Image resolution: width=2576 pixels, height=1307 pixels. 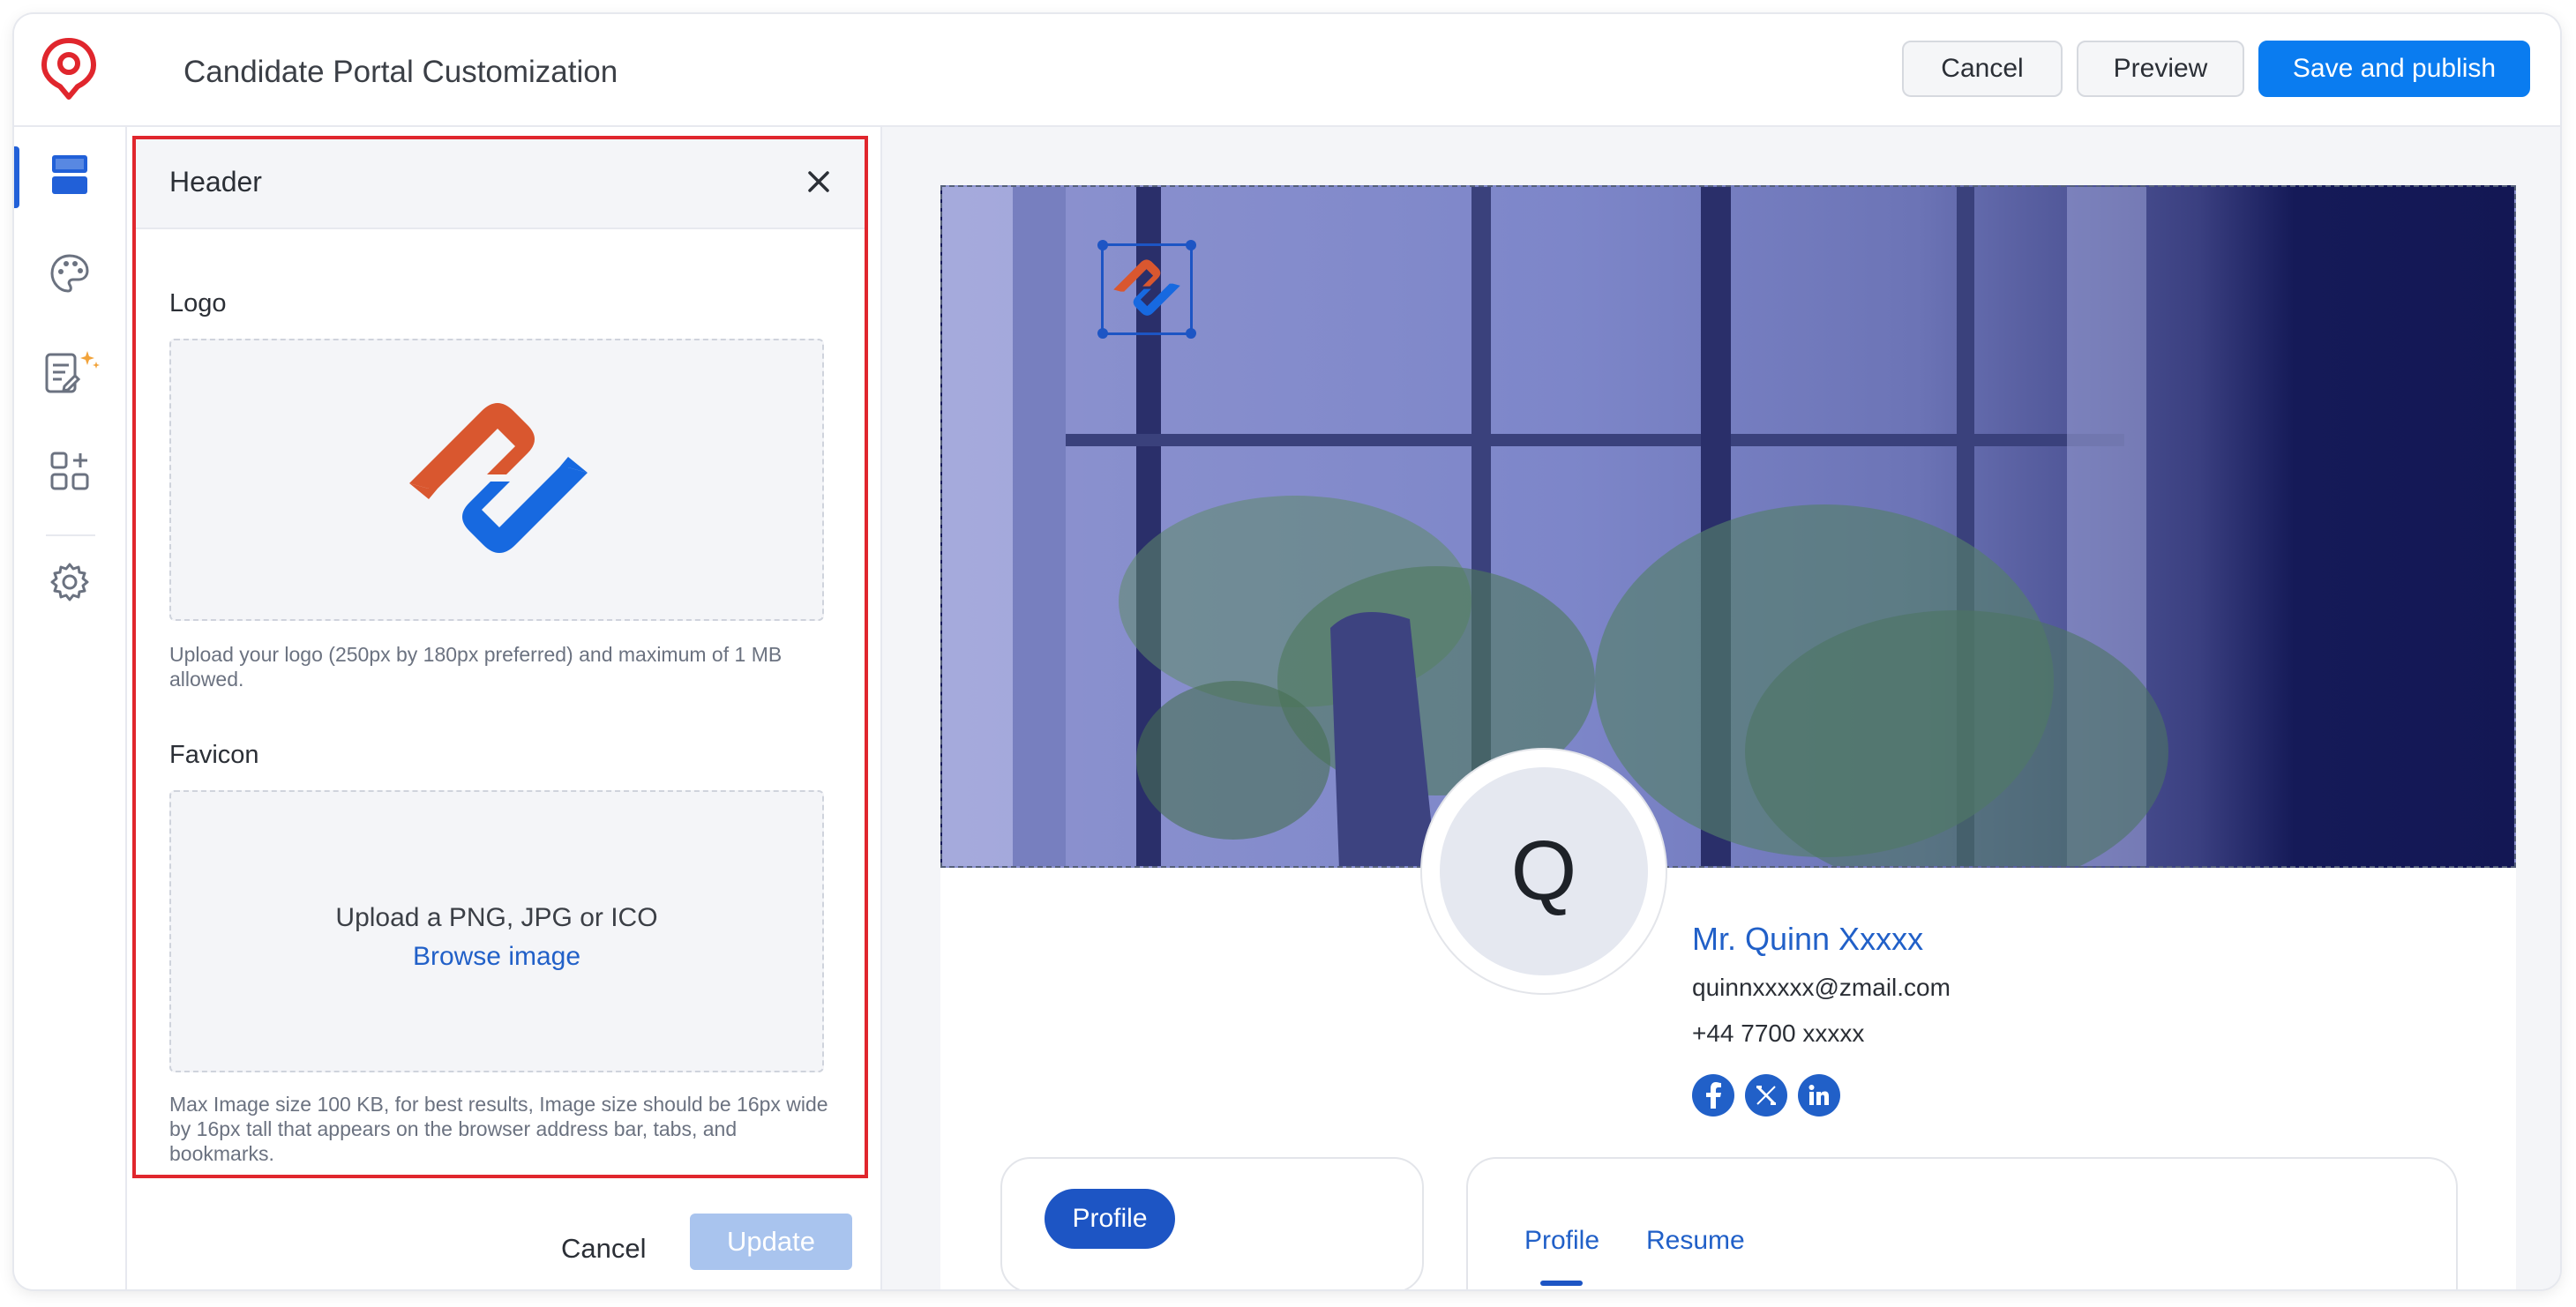 I want to click on rail-item-theme, so click(x=70, y=275).